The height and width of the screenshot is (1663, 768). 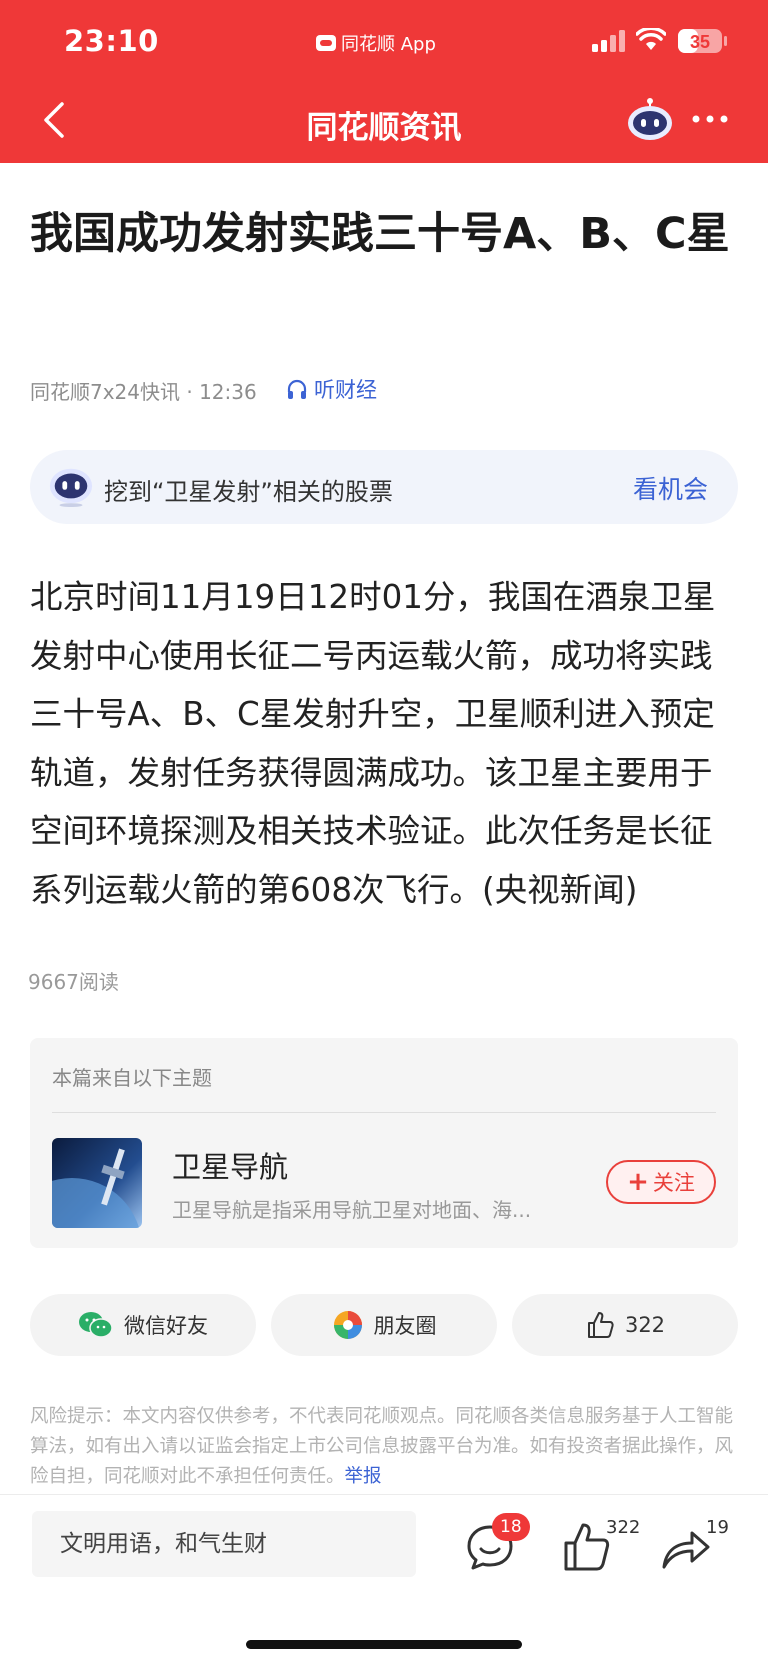 I want to click on home-indicator, so click(x=384, y=1644).